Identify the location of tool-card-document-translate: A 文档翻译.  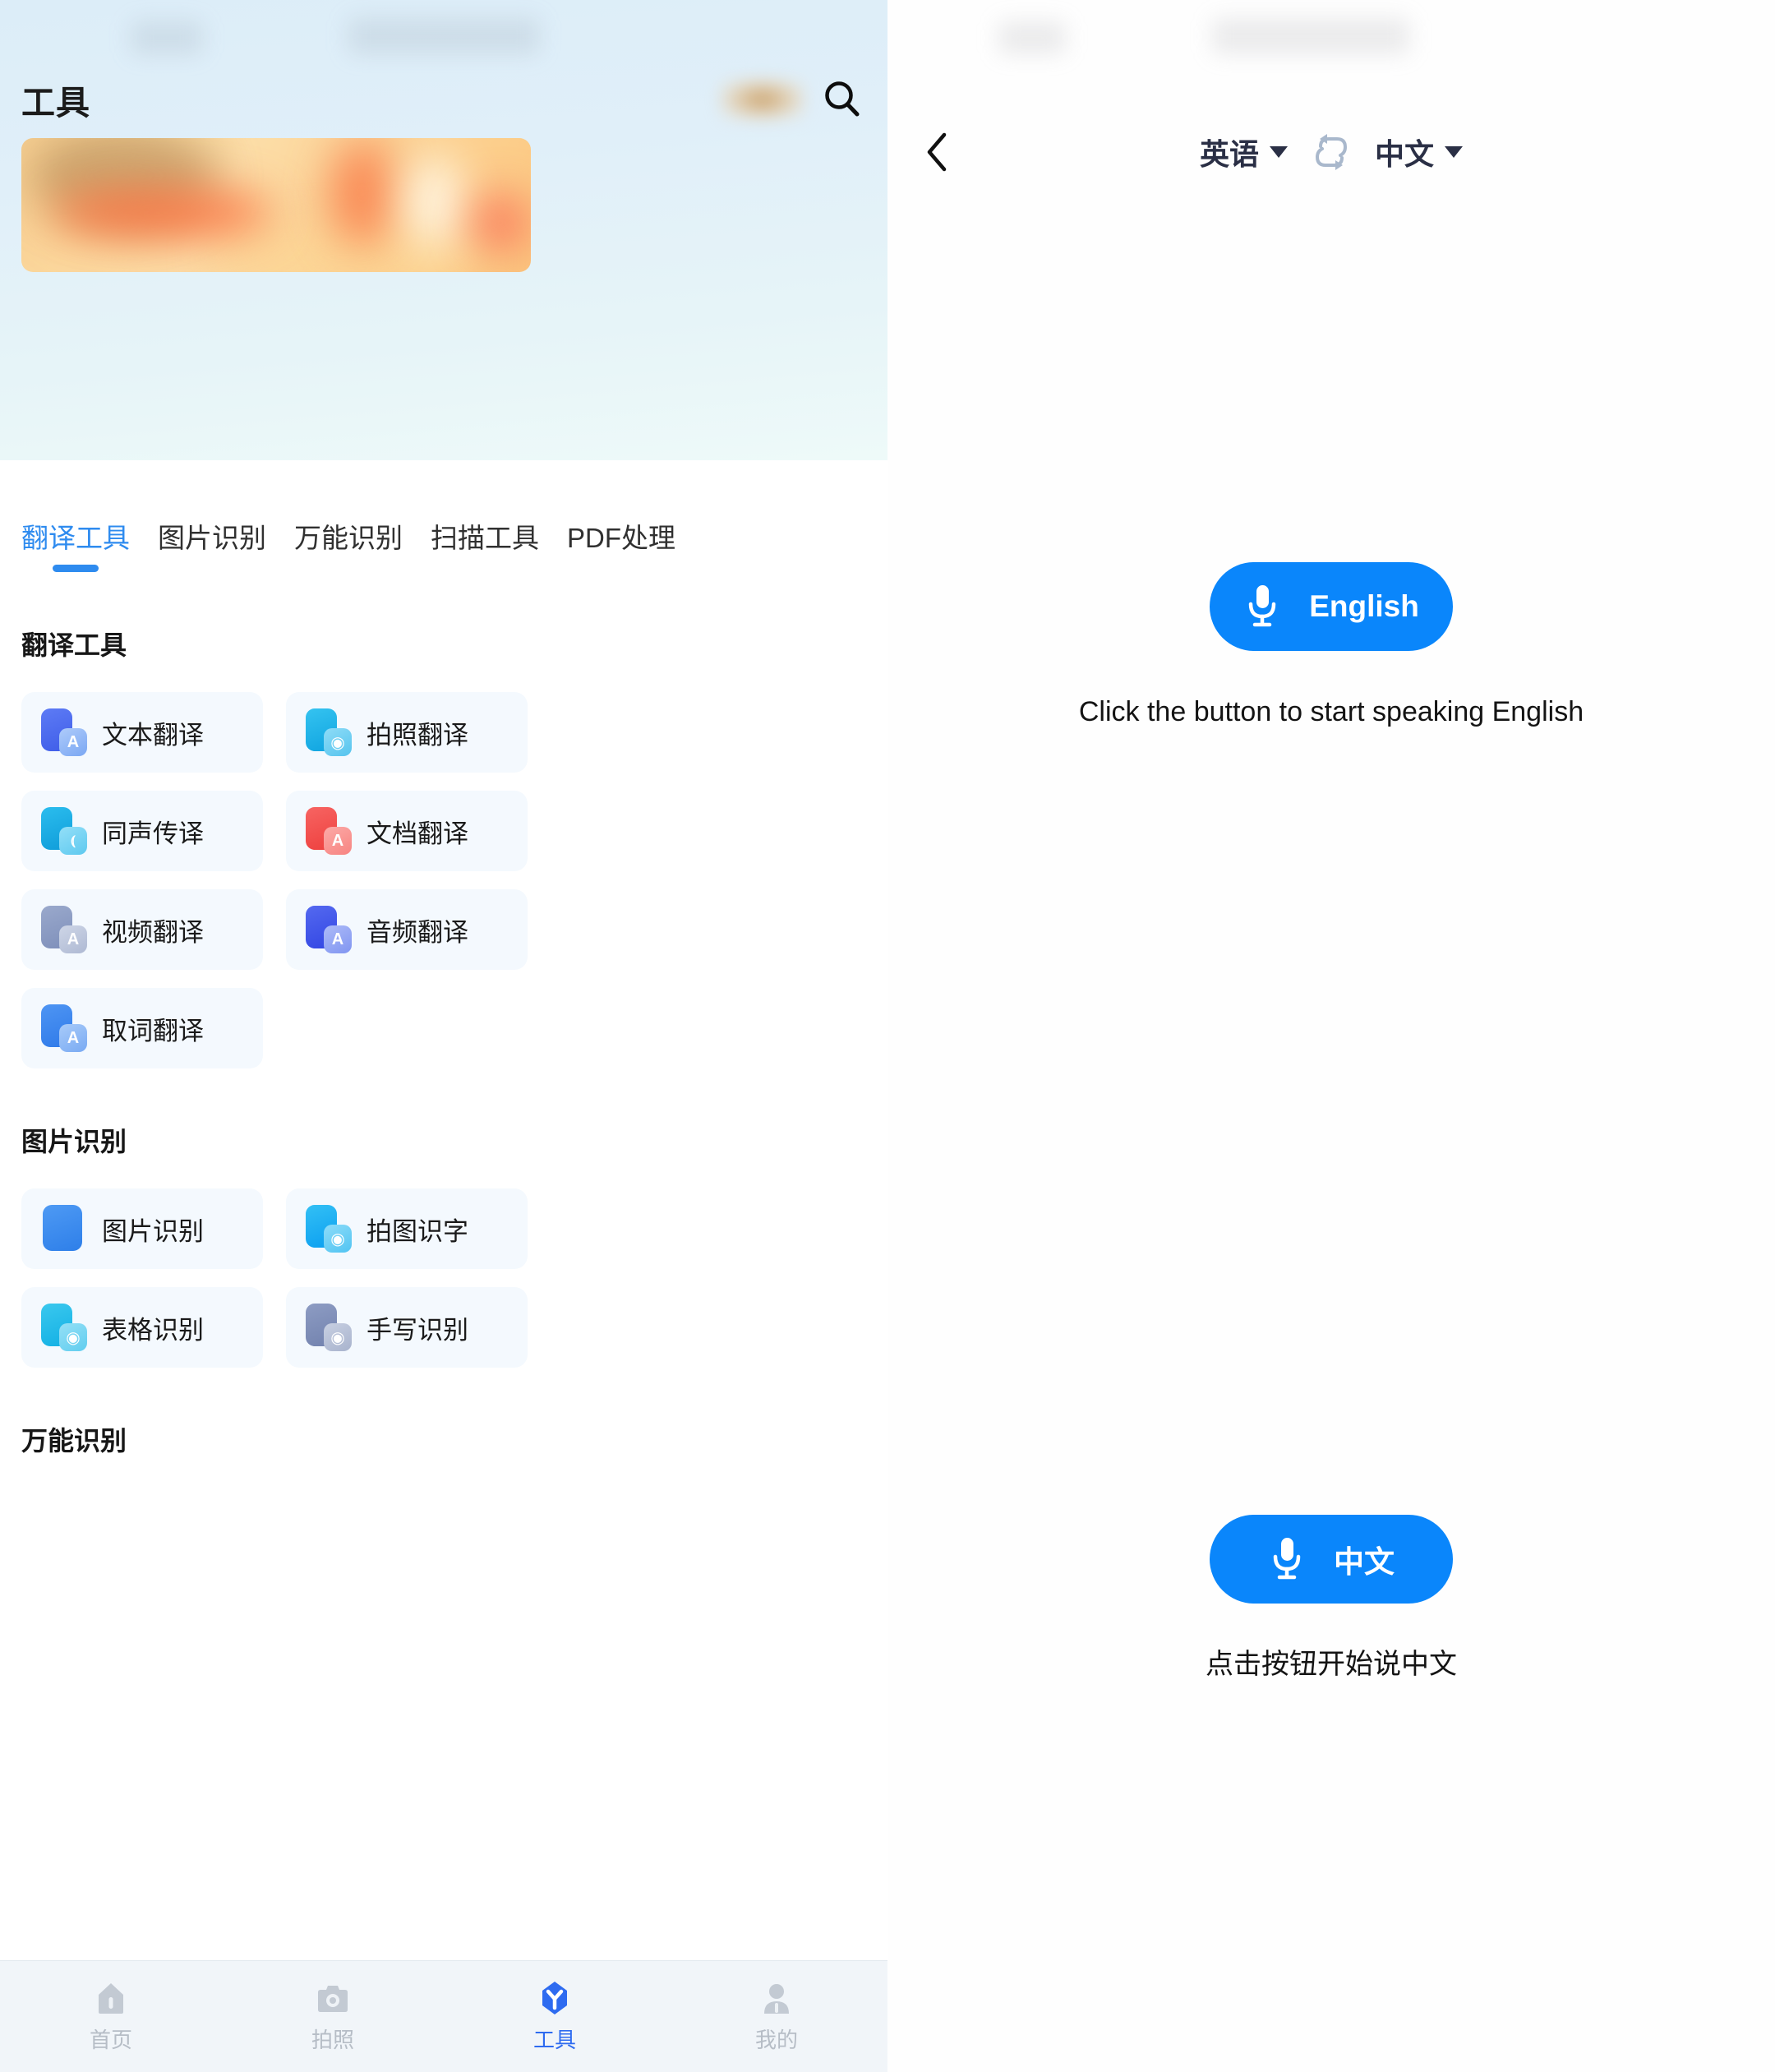
(407, 831).